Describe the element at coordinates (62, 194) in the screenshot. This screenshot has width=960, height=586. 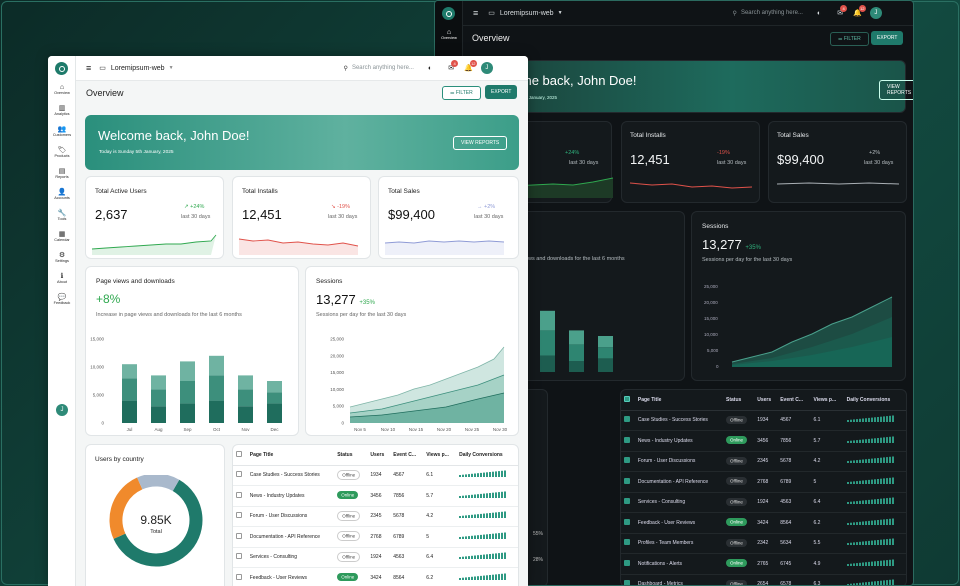
I see `sidebar-item-accounts: 👤 Accounts` at that location.